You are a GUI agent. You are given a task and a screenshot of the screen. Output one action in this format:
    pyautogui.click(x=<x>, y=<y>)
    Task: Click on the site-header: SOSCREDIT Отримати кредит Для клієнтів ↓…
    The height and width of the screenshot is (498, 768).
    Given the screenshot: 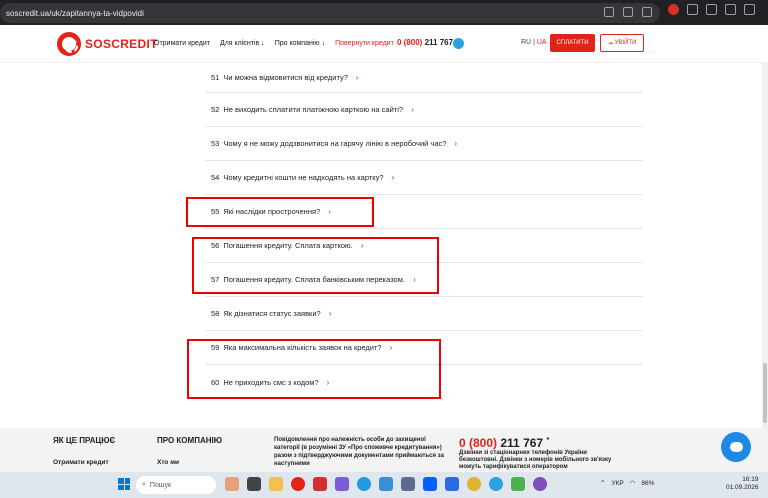 What is the action you would take?
    pyautogui.click(x=384, y=44)
    